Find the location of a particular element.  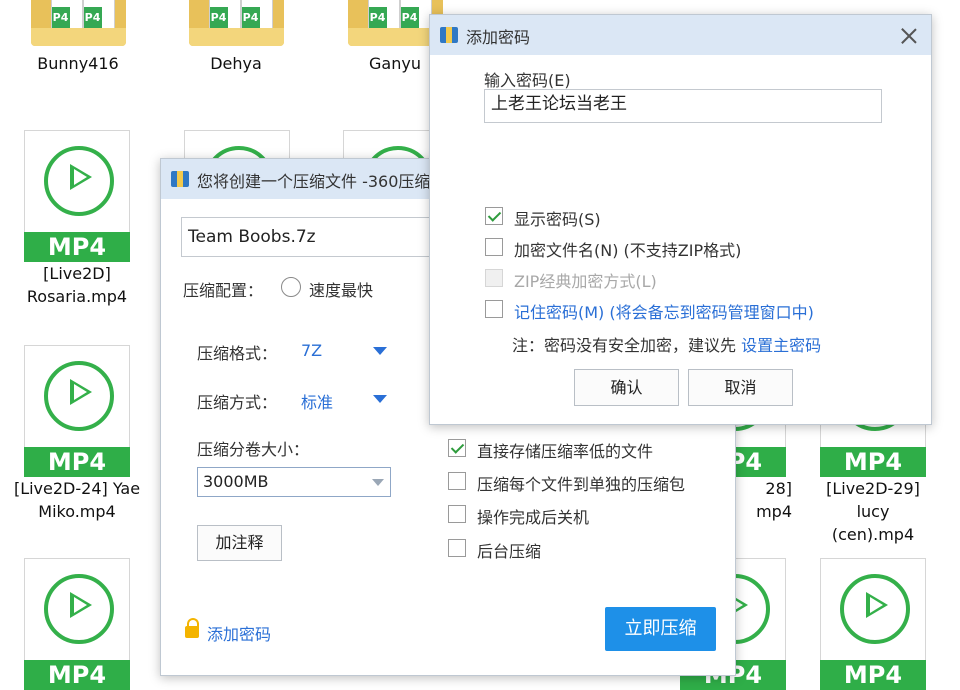

store-low-ratio-label: 直接存储压缩率低的文件 is located at coordinates (565, 450).